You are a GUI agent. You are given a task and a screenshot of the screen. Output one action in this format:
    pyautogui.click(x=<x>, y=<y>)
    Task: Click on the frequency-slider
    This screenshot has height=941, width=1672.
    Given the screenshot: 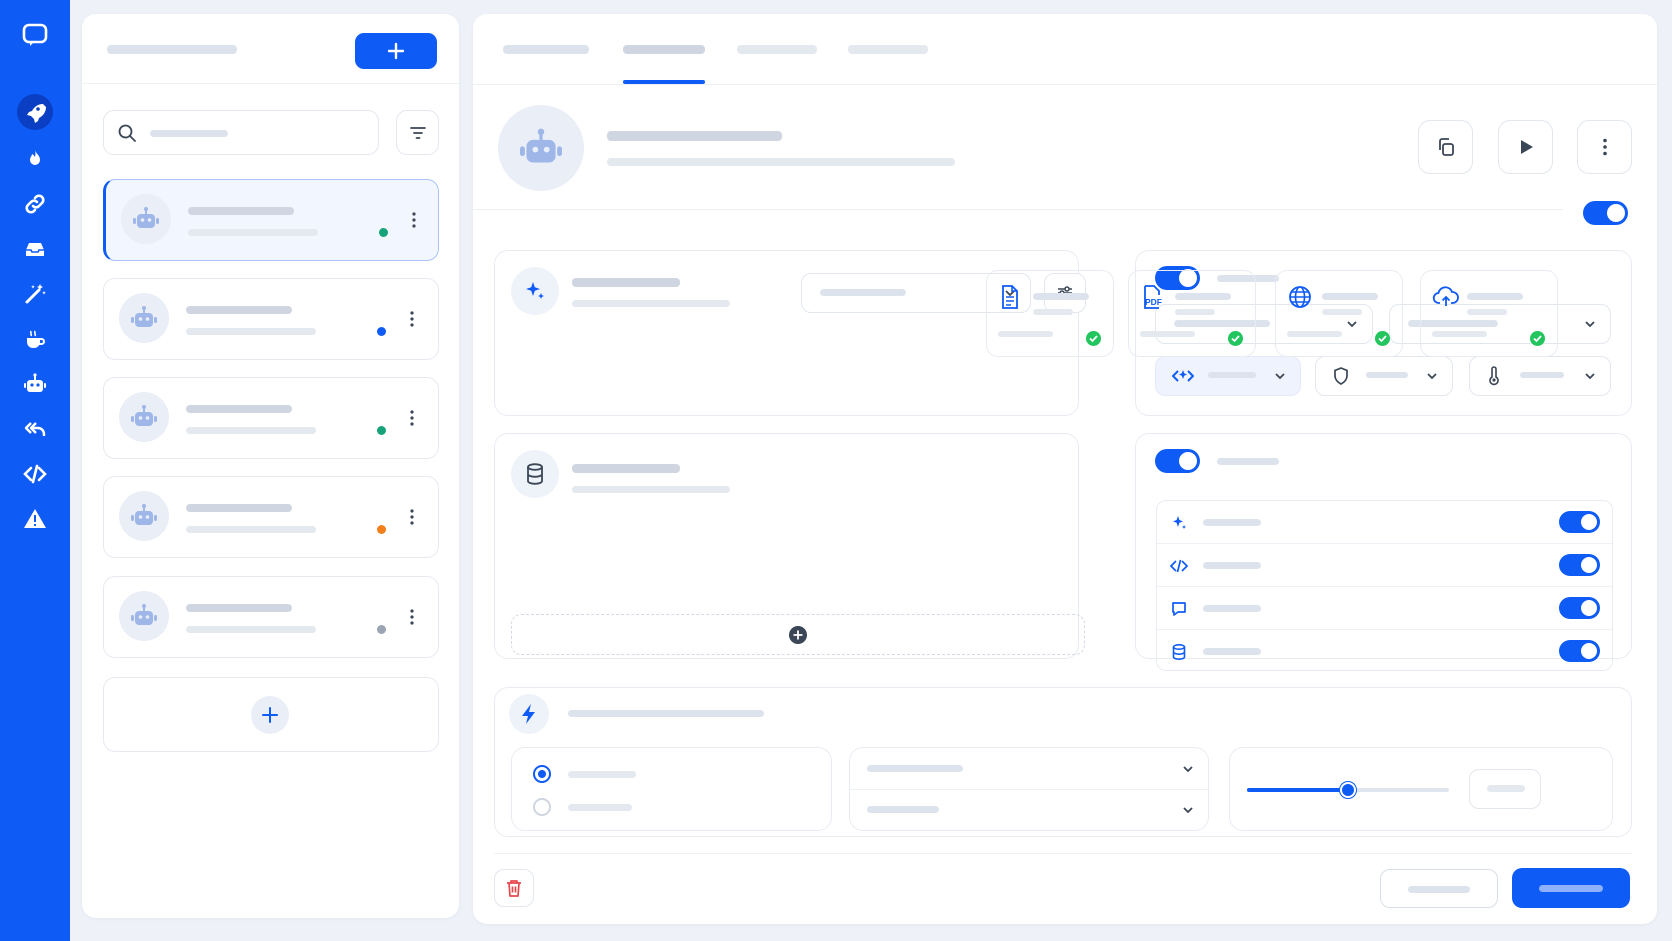 What is the action you would take?
    pyautogui.click(x=1348, y=790)
    